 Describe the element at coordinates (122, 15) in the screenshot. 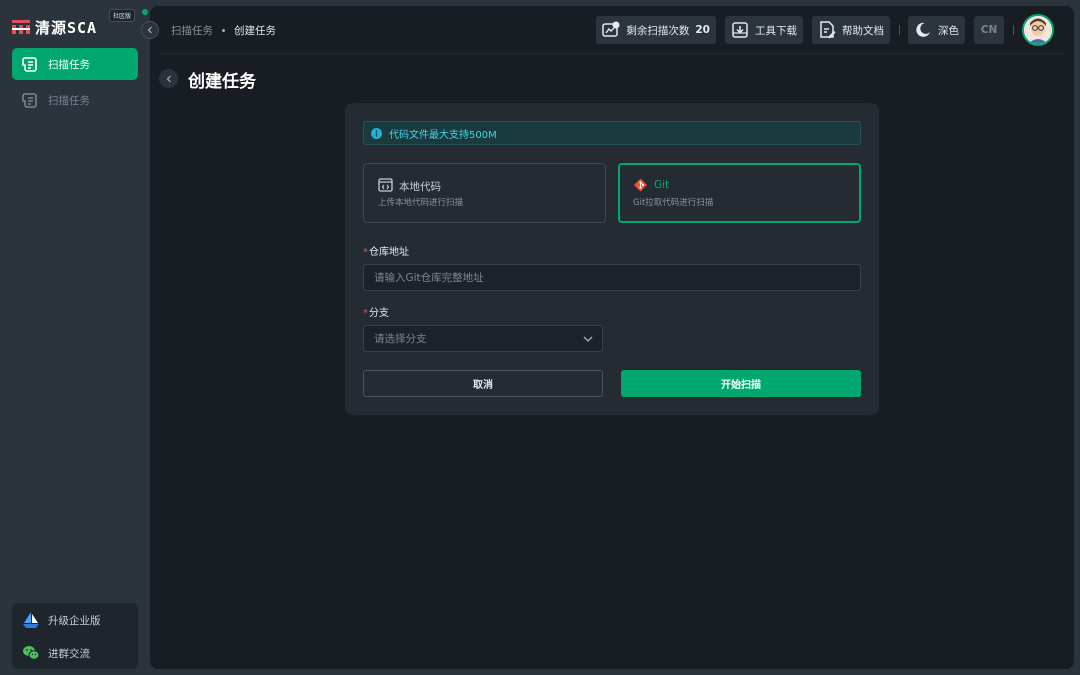

I see `edition-badge: 社区版` at that location.